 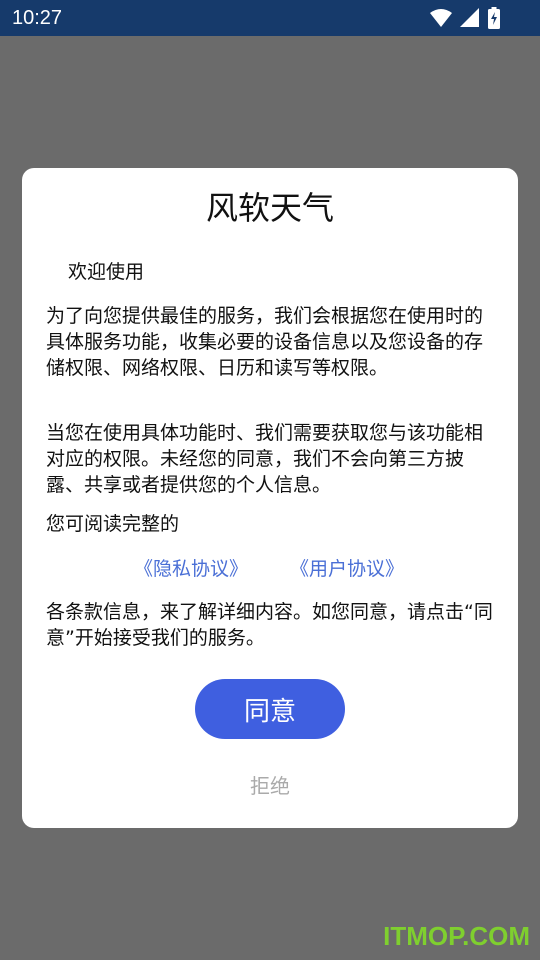 What do you see at coordinates (270, 569) in the screenshot?
I see `agreement-links: 《隐私协议》 《用户协议》` at bounding box center [270, 569].